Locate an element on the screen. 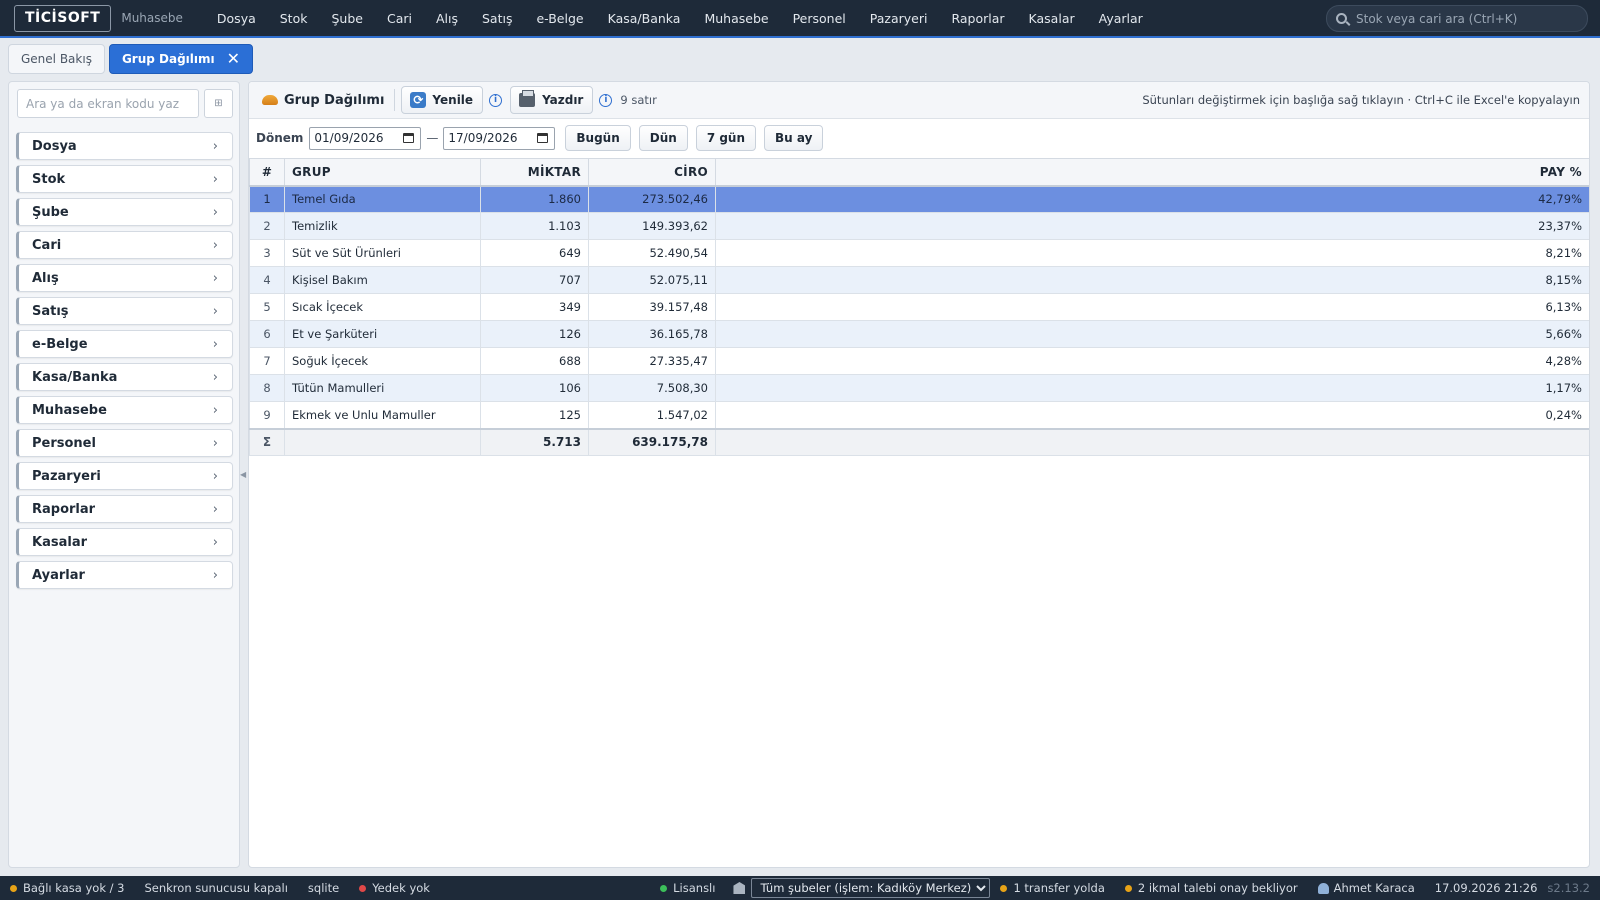 Image resolution: width=1600 pixels, height=900 pixels. quick-range-bu-ay-button: Bu ay is located at coordinates (794, 138).